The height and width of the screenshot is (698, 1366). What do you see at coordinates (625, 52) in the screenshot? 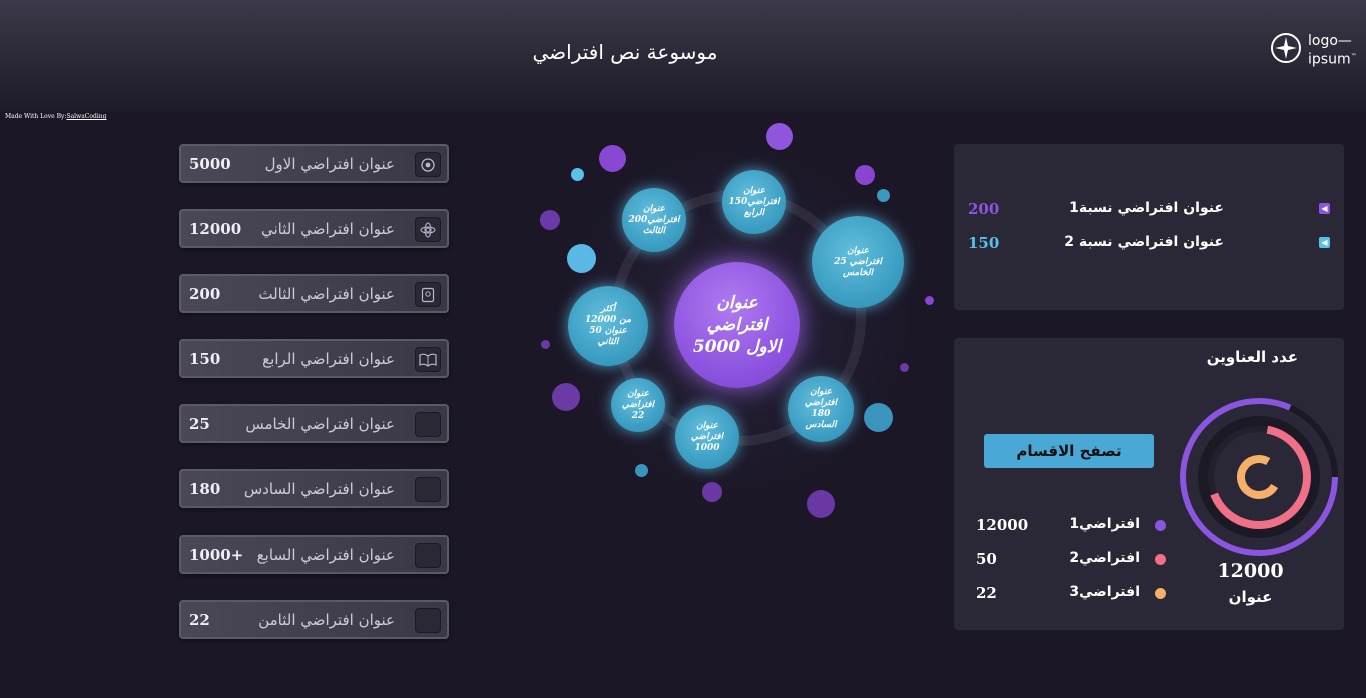
I see `page-title: موسوعة نص افتراضي` at bounding box center [625, 52].